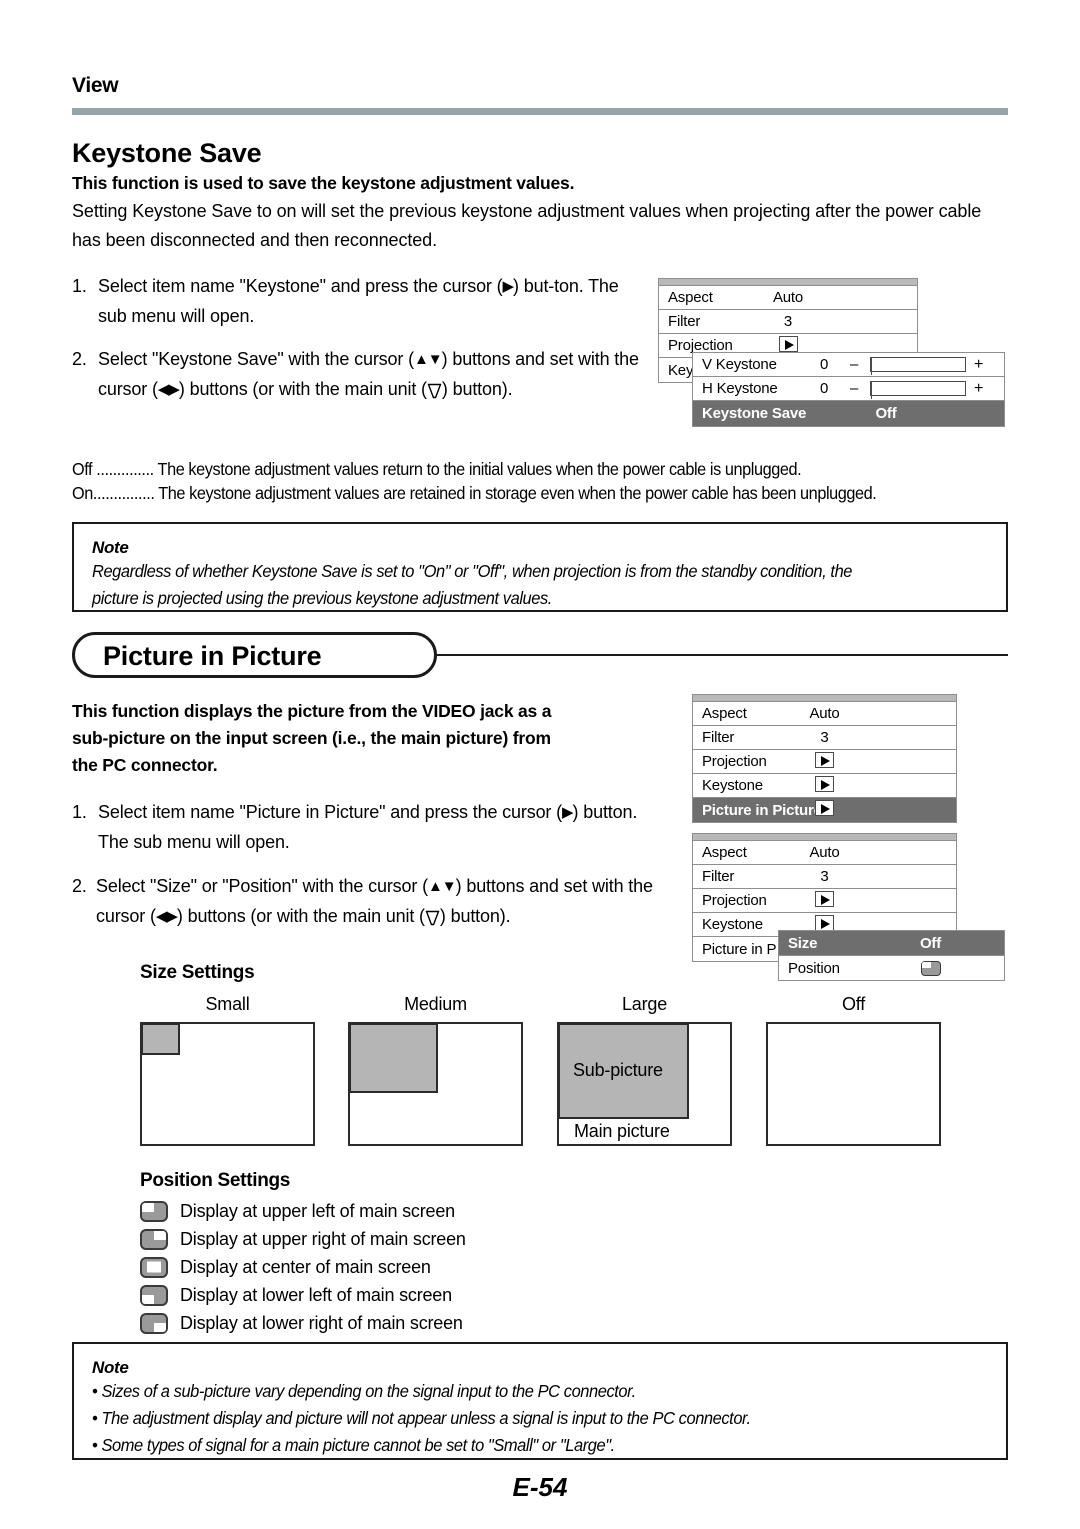 The image size is (1080, 1529). What do you see at coordinates (435, 1004) in the screenshot?
I see `size-label-medium: Medium` at bounding box center [435, 1004].